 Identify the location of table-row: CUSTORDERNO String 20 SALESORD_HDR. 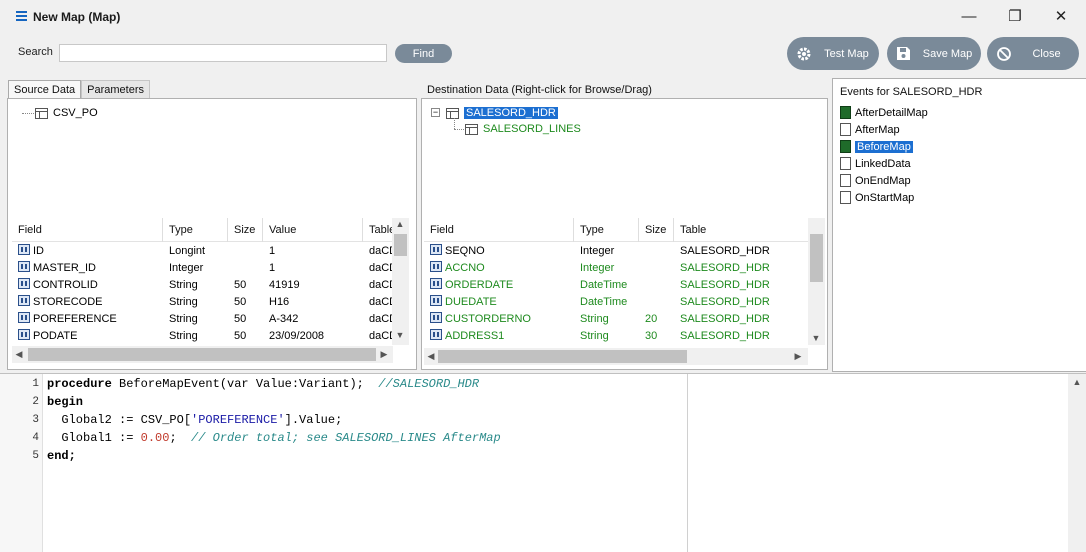
(616, 319).